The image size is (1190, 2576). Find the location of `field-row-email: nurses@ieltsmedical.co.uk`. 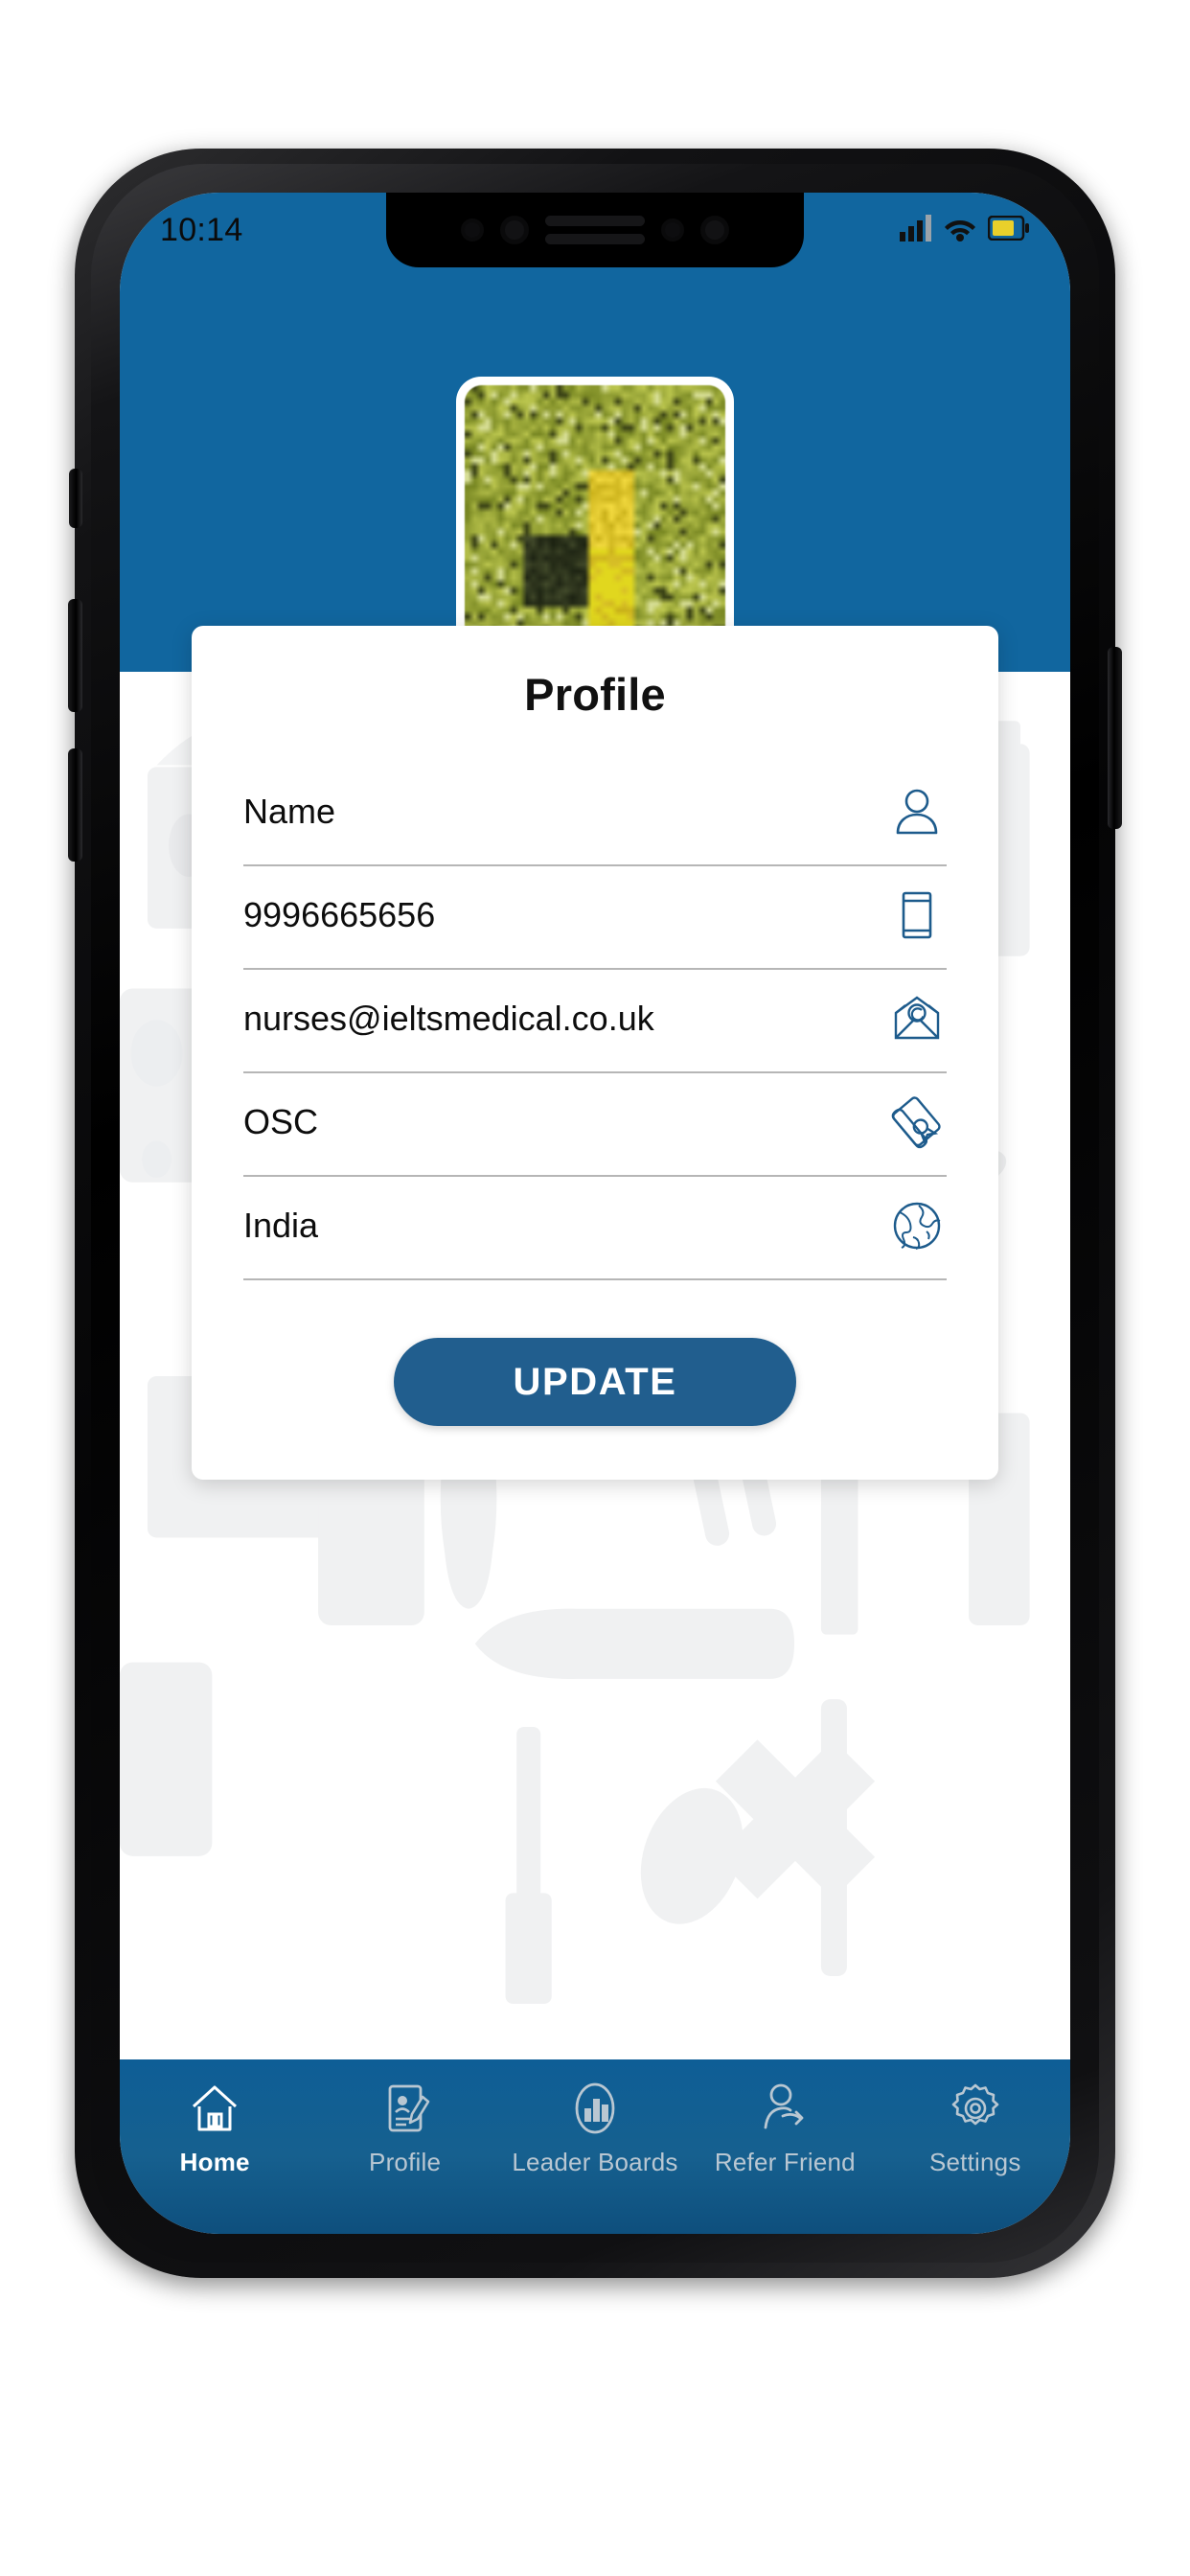

field-row-email: nurses@ieltsmedical.co.uk is located at coordinates (595, 1021).